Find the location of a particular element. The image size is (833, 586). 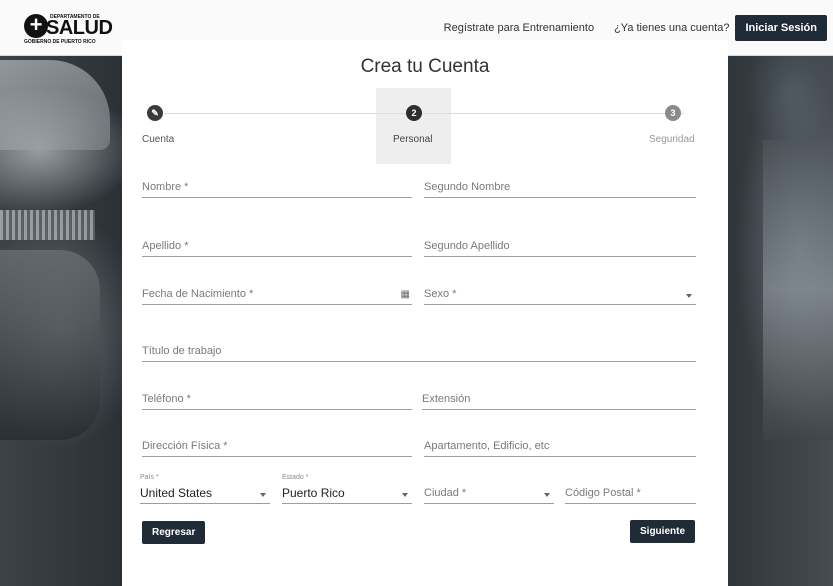

pais-select: País * United States is located at coordinates (205, 489).